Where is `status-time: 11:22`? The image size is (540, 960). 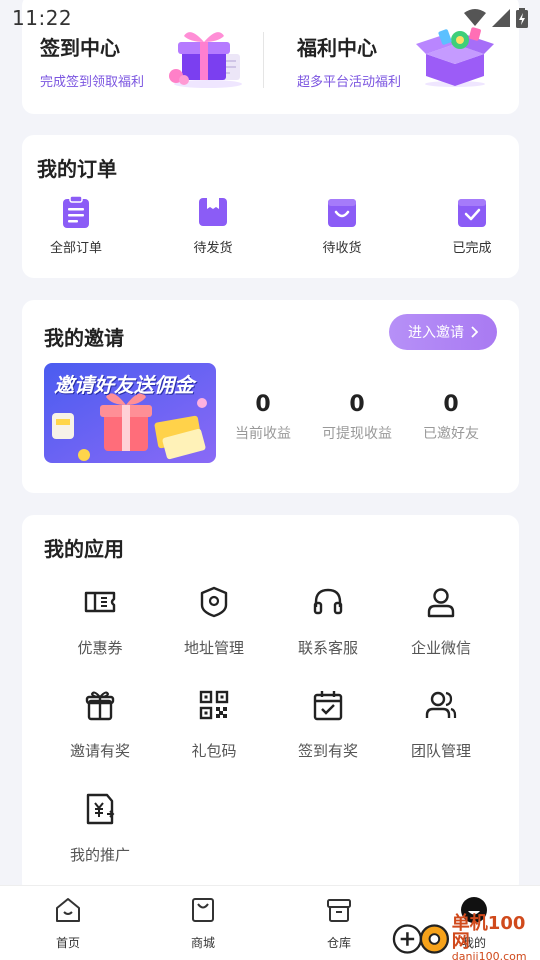 status-time: 11:22 is located at coordinates (42, 18).